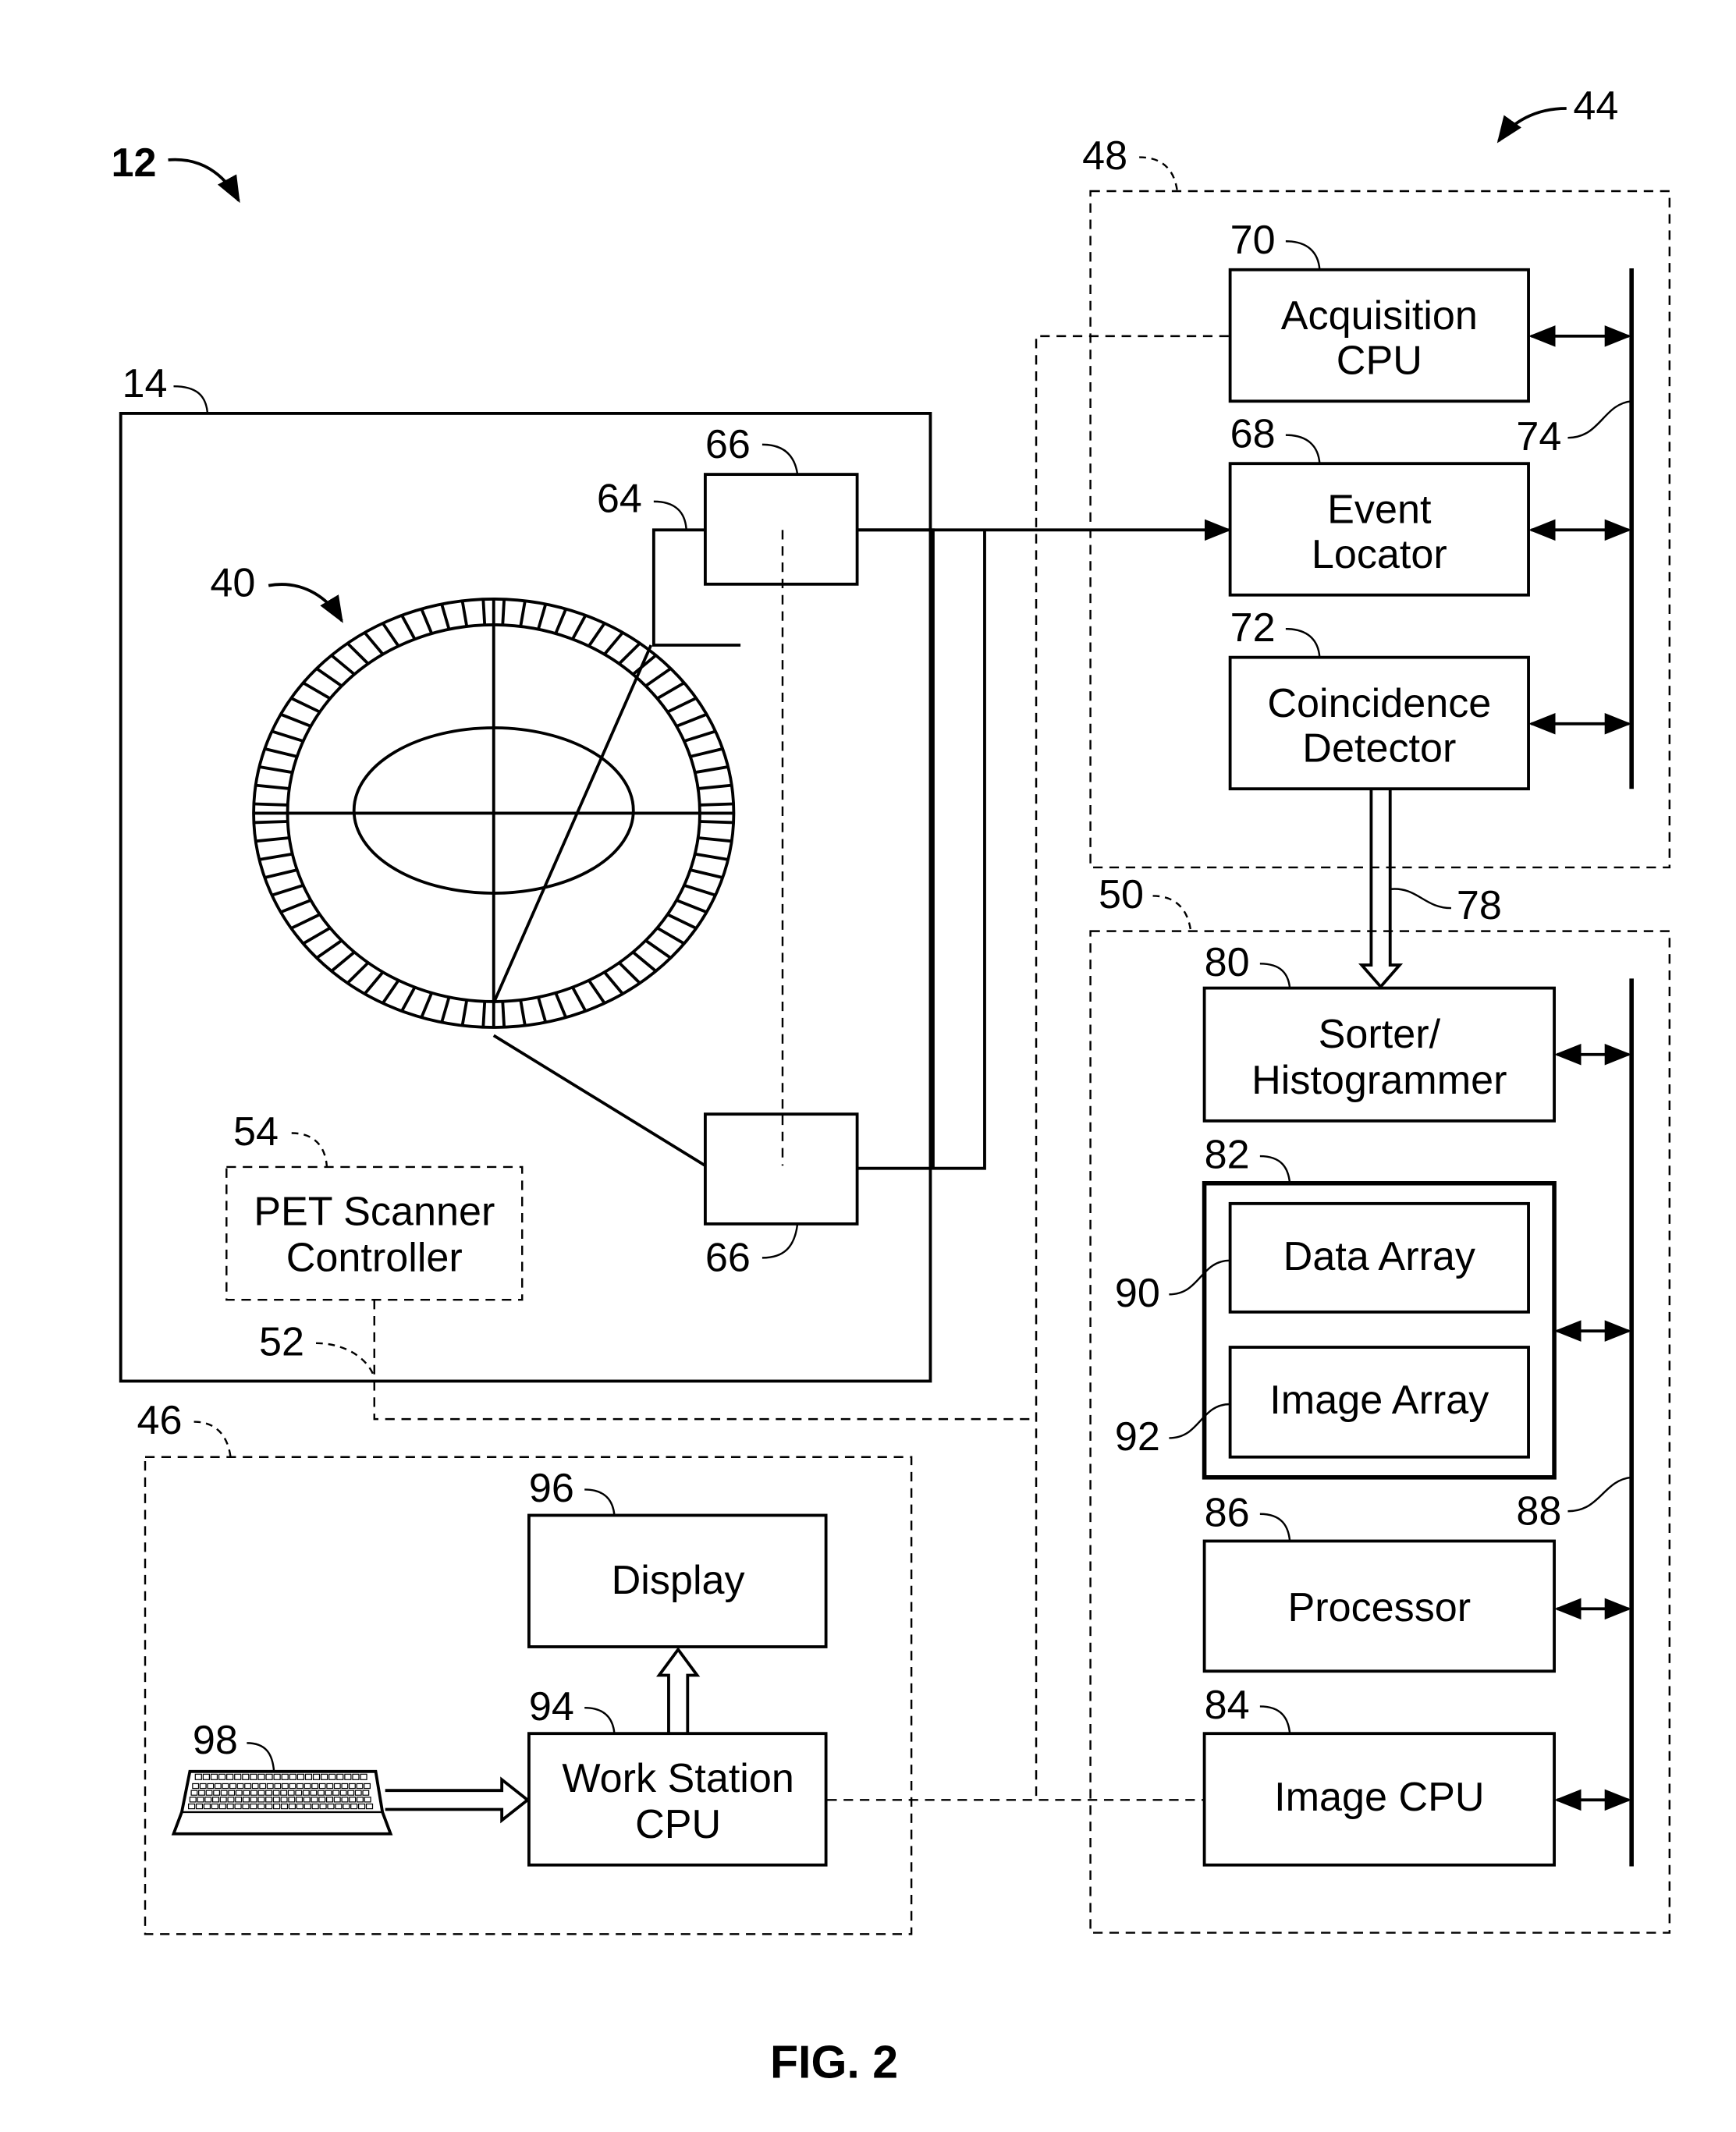 The width and height of the screenshot is (1736, 2132). Describe the element at coordinates (1599, 420) in the screenshot. I see `ref-74-leader` at that location.